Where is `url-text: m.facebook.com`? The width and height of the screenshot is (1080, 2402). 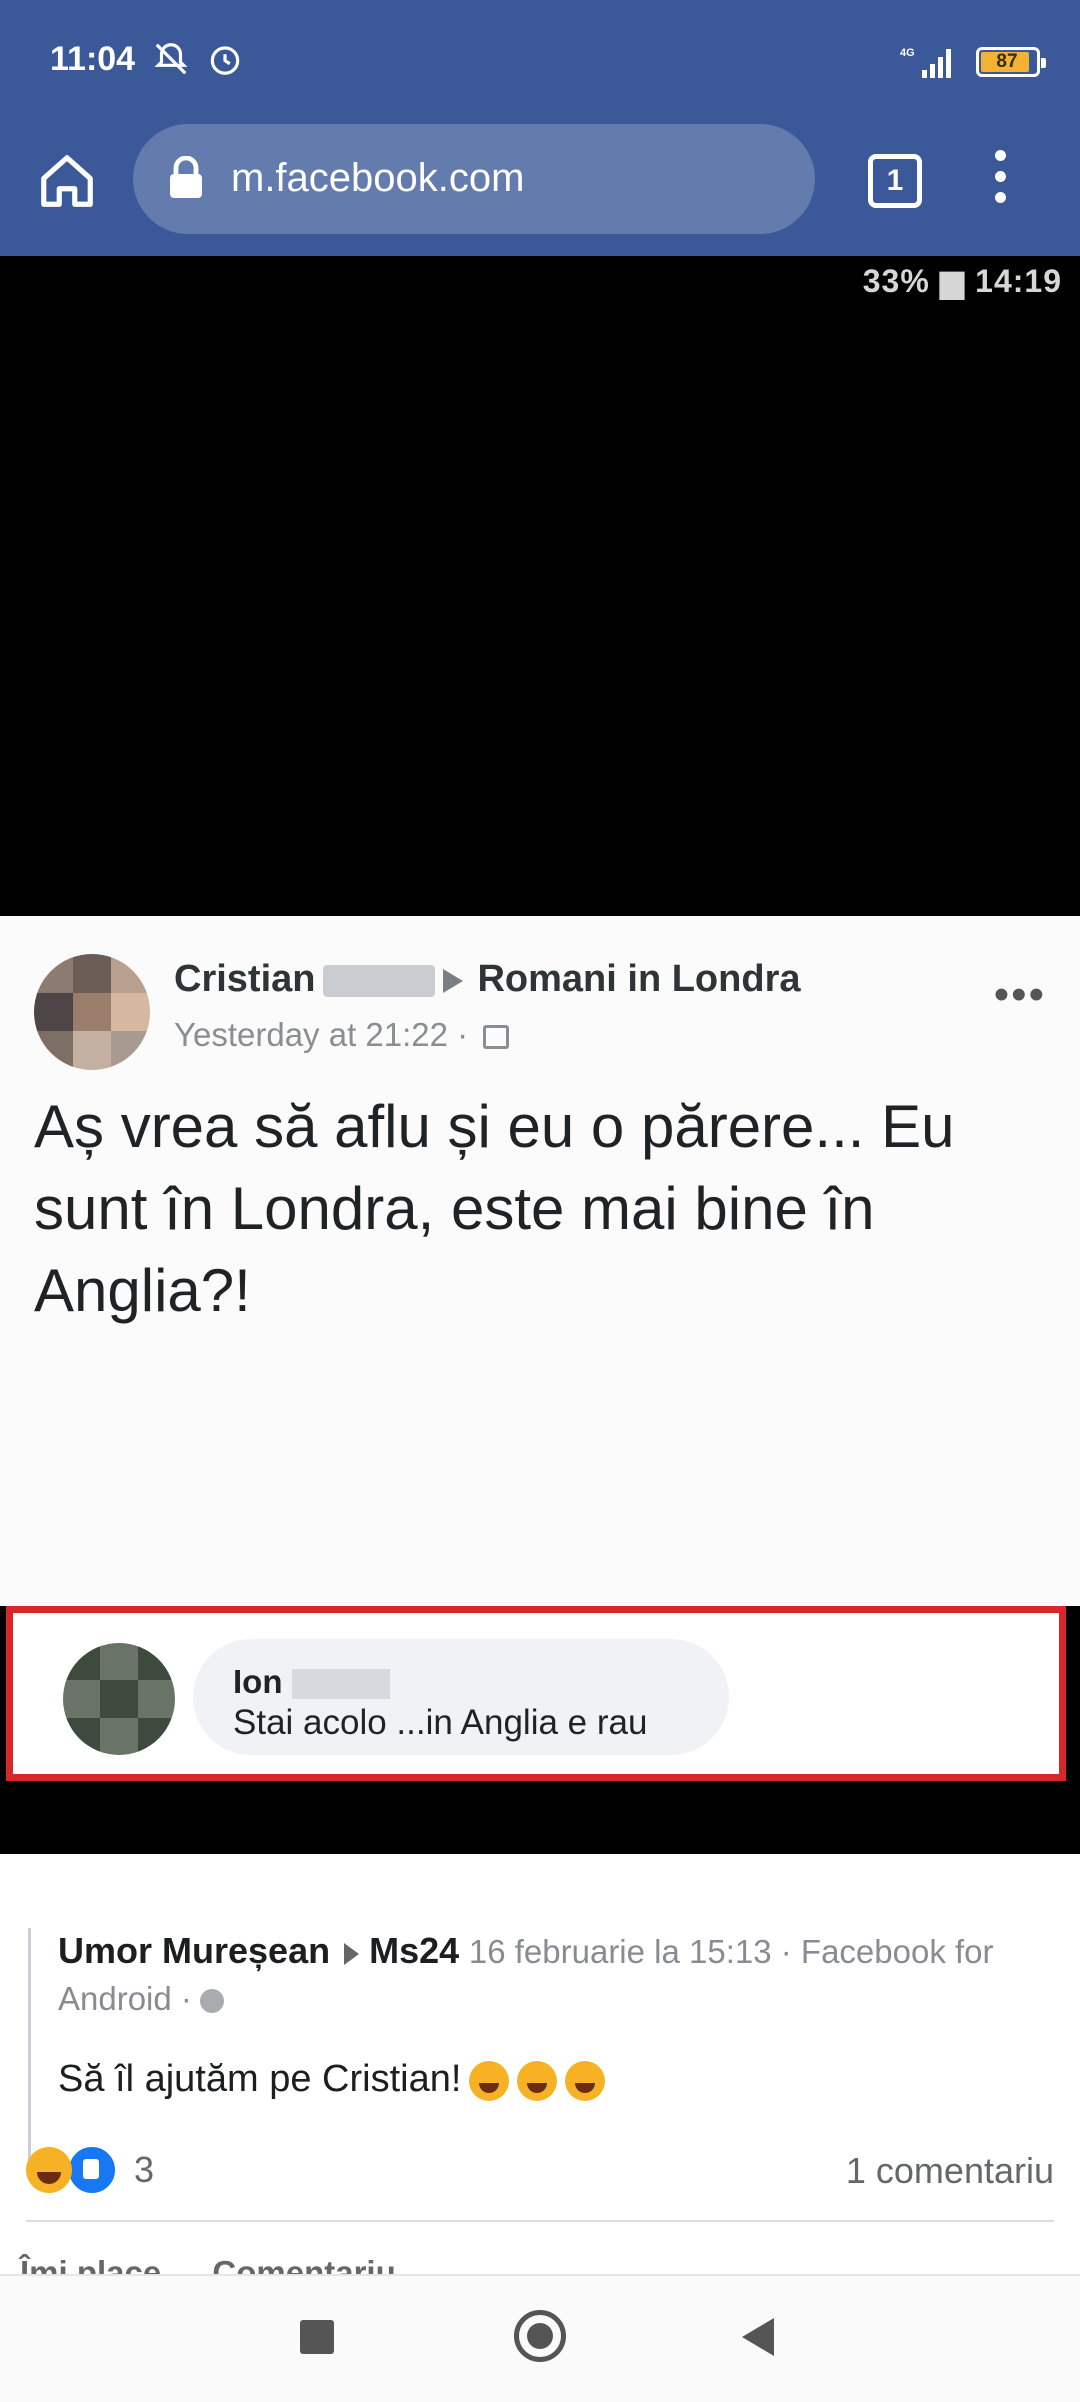 url-text: m.facebook.com is located at coordinates (378, 178).